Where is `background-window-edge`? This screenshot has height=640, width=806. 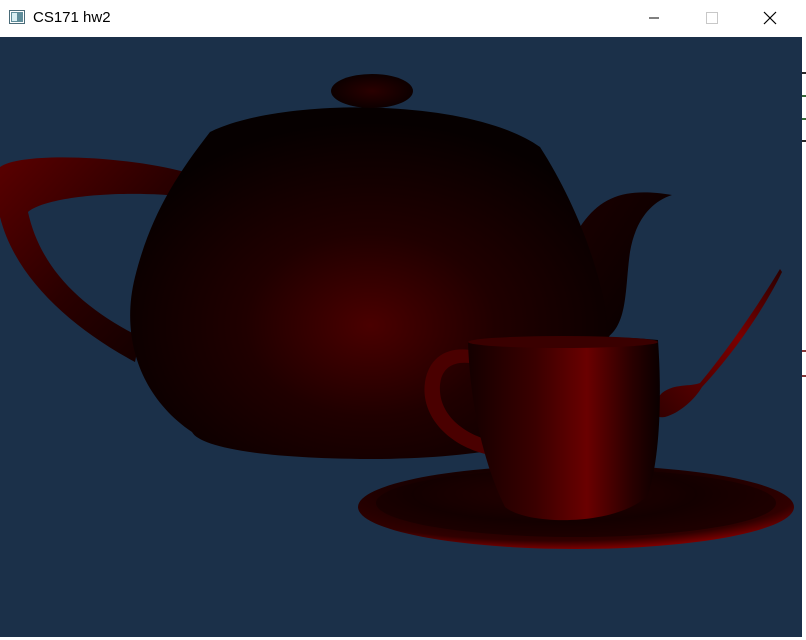 background-window-edge is located at coordinates (804, 320).